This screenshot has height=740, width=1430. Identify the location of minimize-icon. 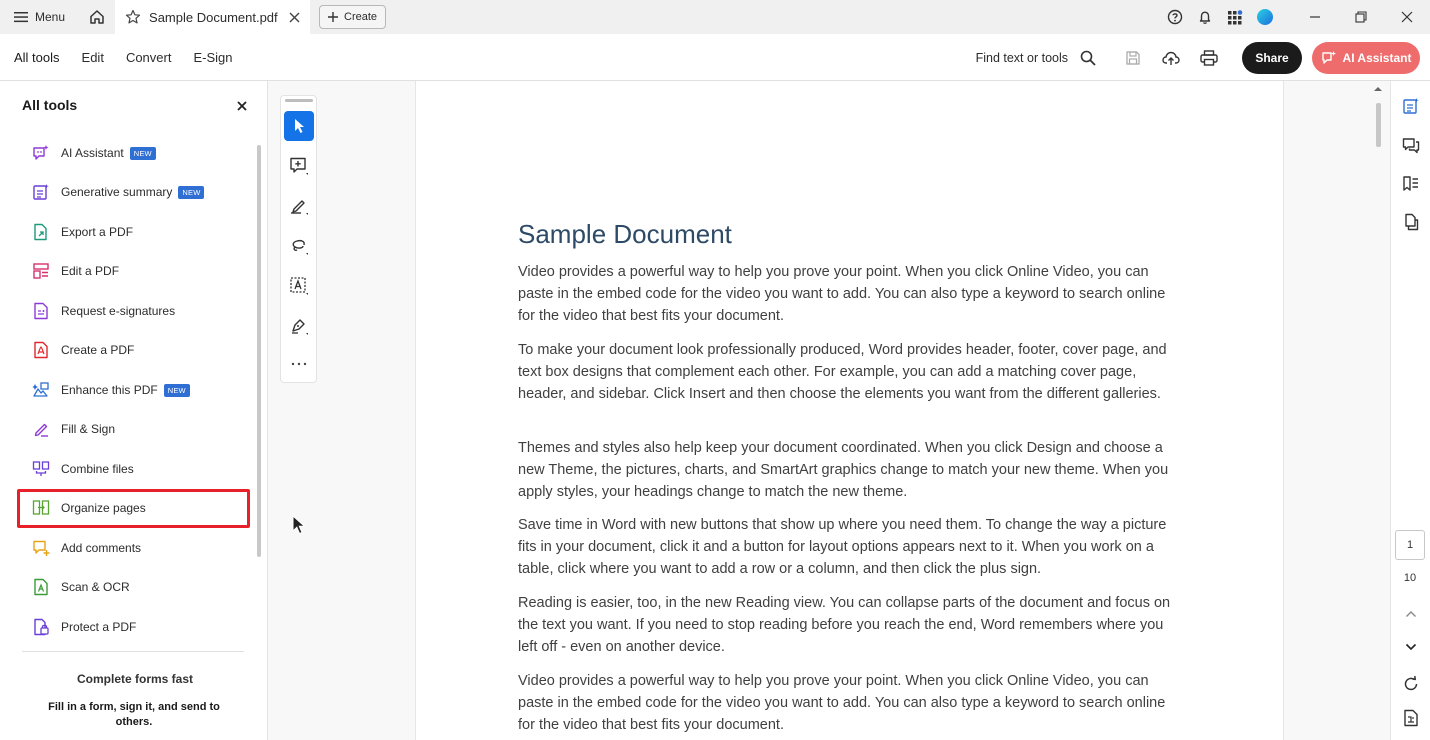
(1315, 17).